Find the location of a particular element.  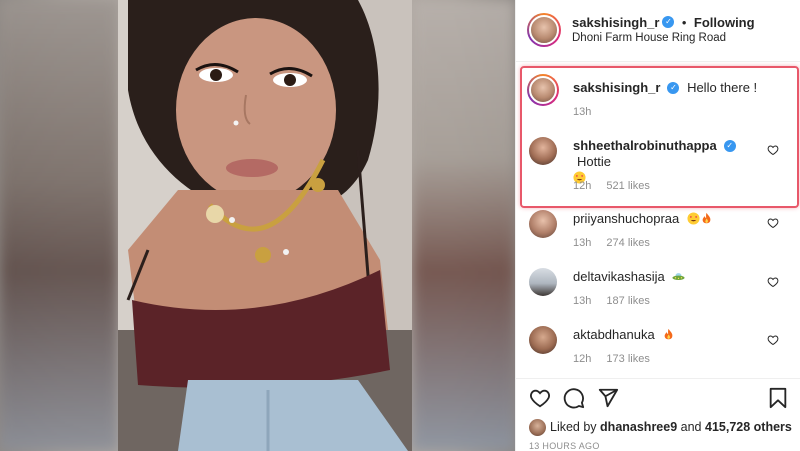

list-item: aktabdhanuka 12h 173 likes is located at coordinates (658, 350).